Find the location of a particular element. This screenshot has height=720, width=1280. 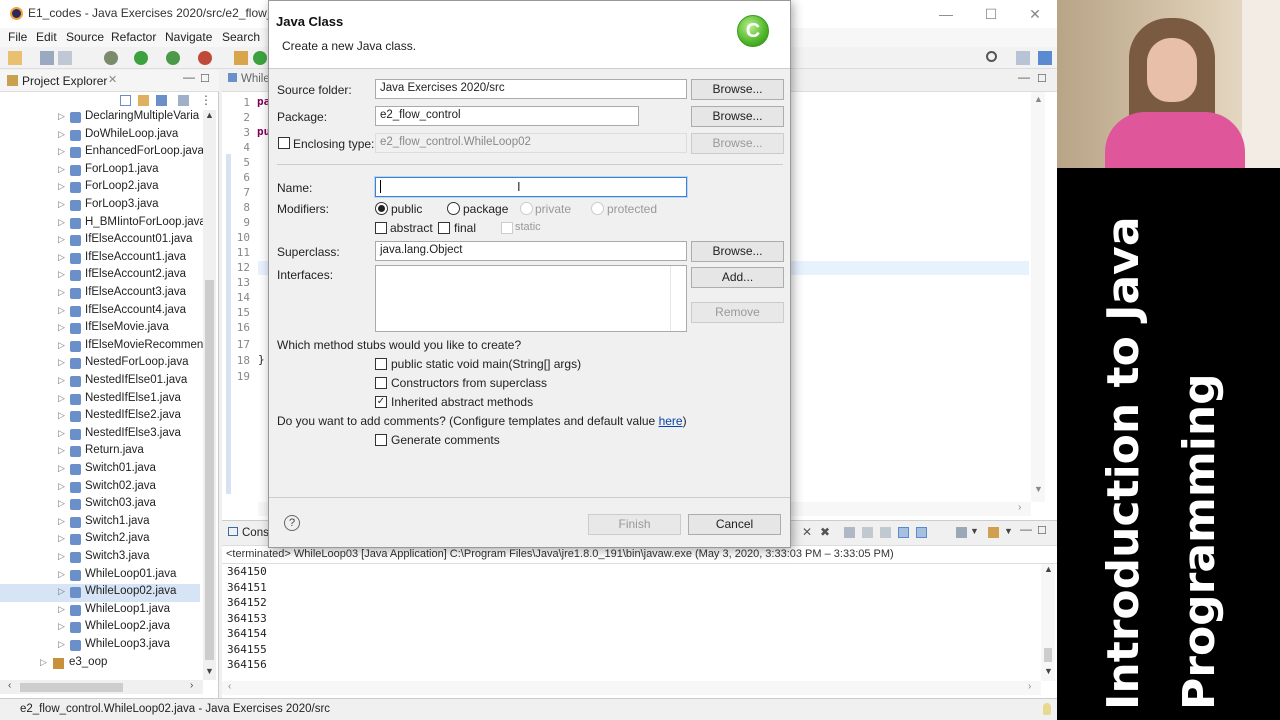

new-java-project-icon is located at coordinates (241, 58).